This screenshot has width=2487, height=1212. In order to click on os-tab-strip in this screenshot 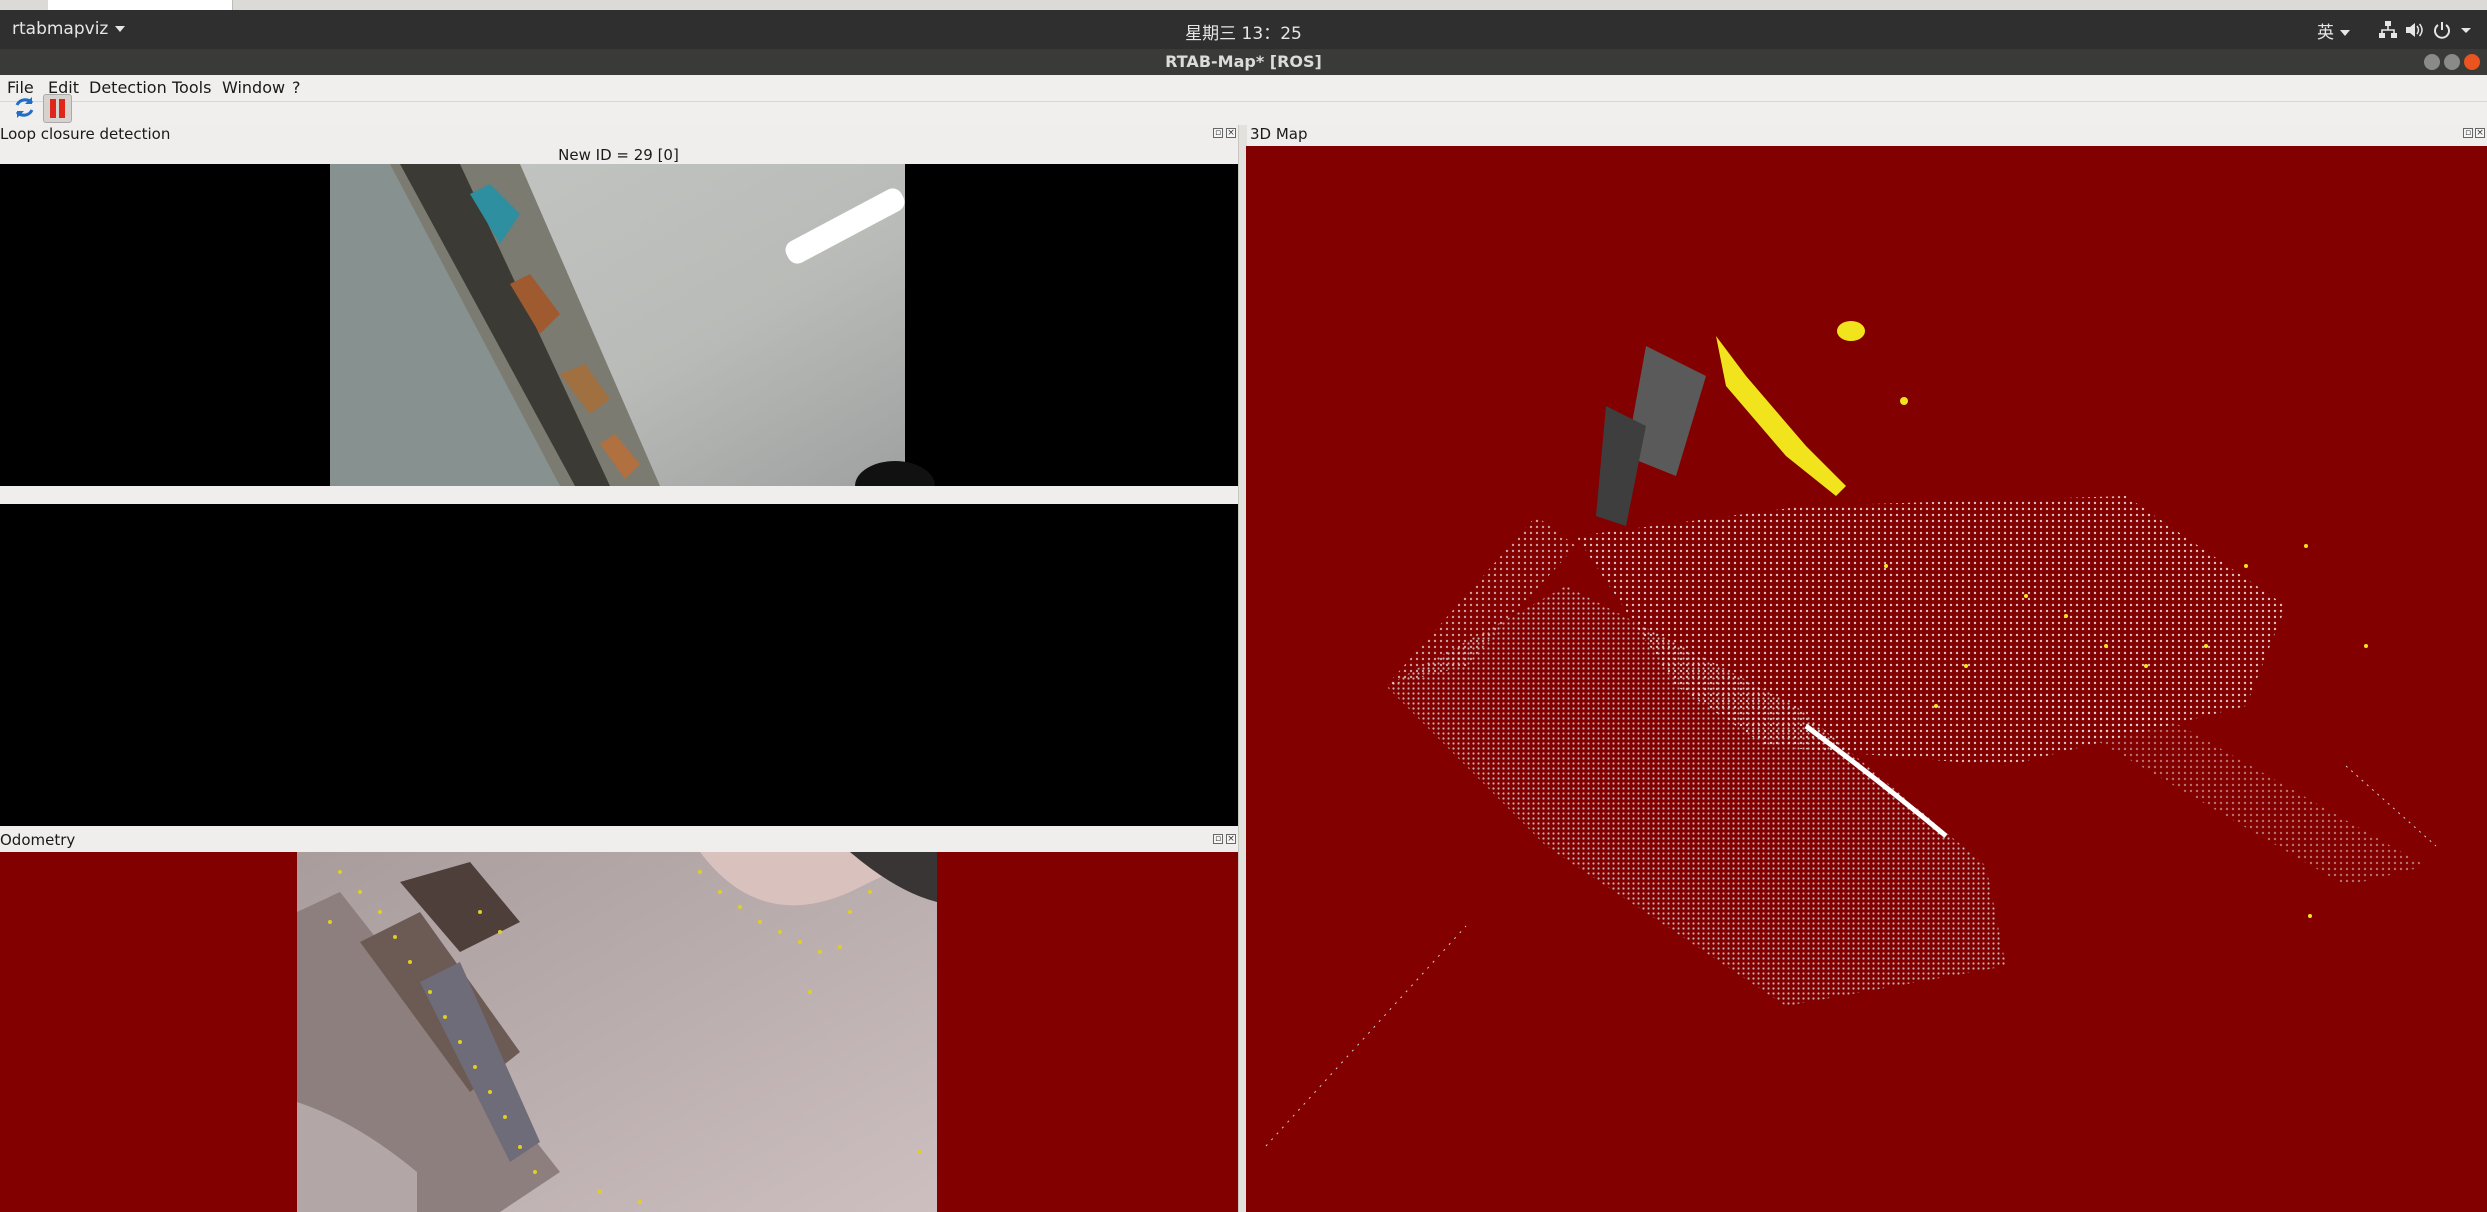, I will do `click(1243, 5)`.